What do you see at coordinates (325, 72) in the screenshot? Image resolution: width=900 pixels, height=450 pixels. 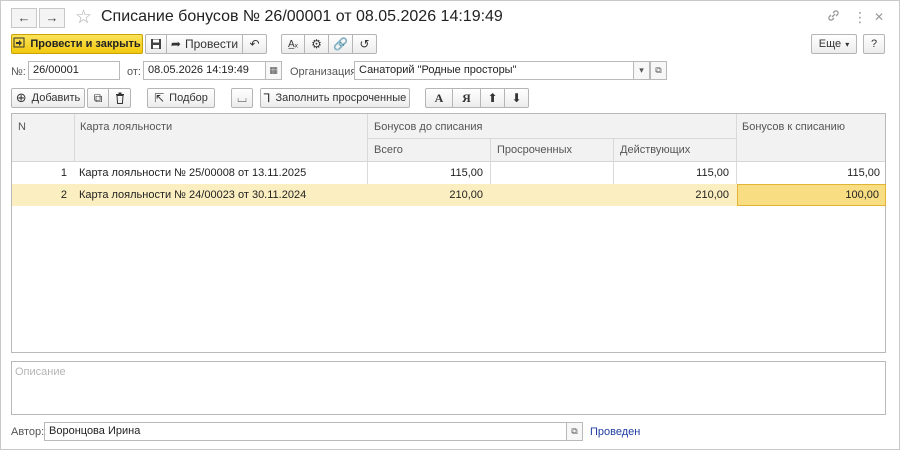 I see `organization-label: Организация:` at bounding box center [325, 72].